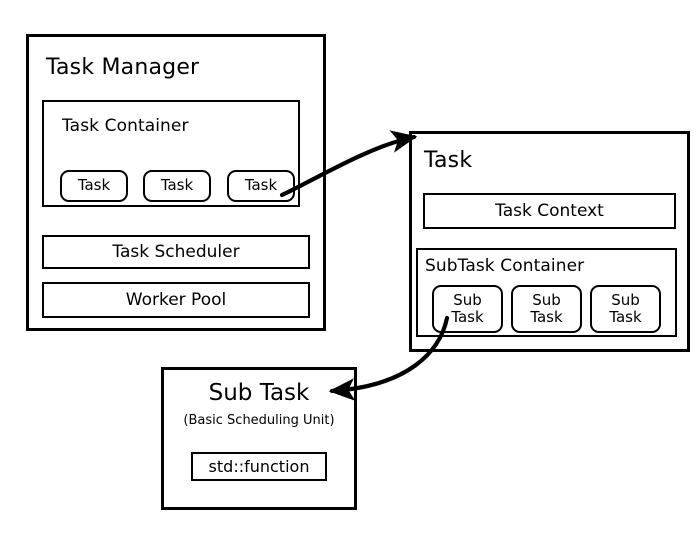  Describe the element at coordinates (505, 266) in the screenshot. I see `subtask-container-title: SubTask Container` at that location.